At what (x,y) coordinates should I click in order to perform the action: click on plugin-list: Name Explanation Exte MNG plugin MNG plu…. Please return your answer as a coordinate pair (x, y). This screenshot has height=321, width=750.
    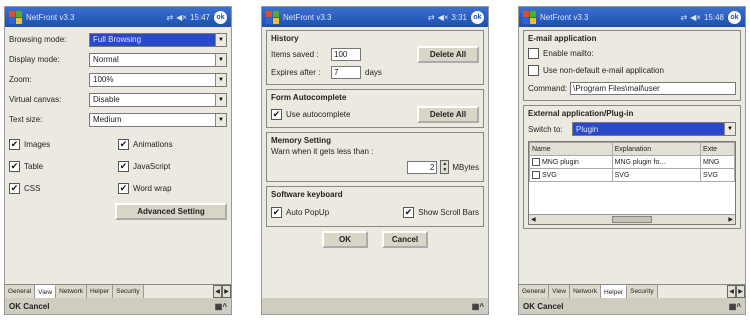
    Looking at the image, I should click on (632, 183).